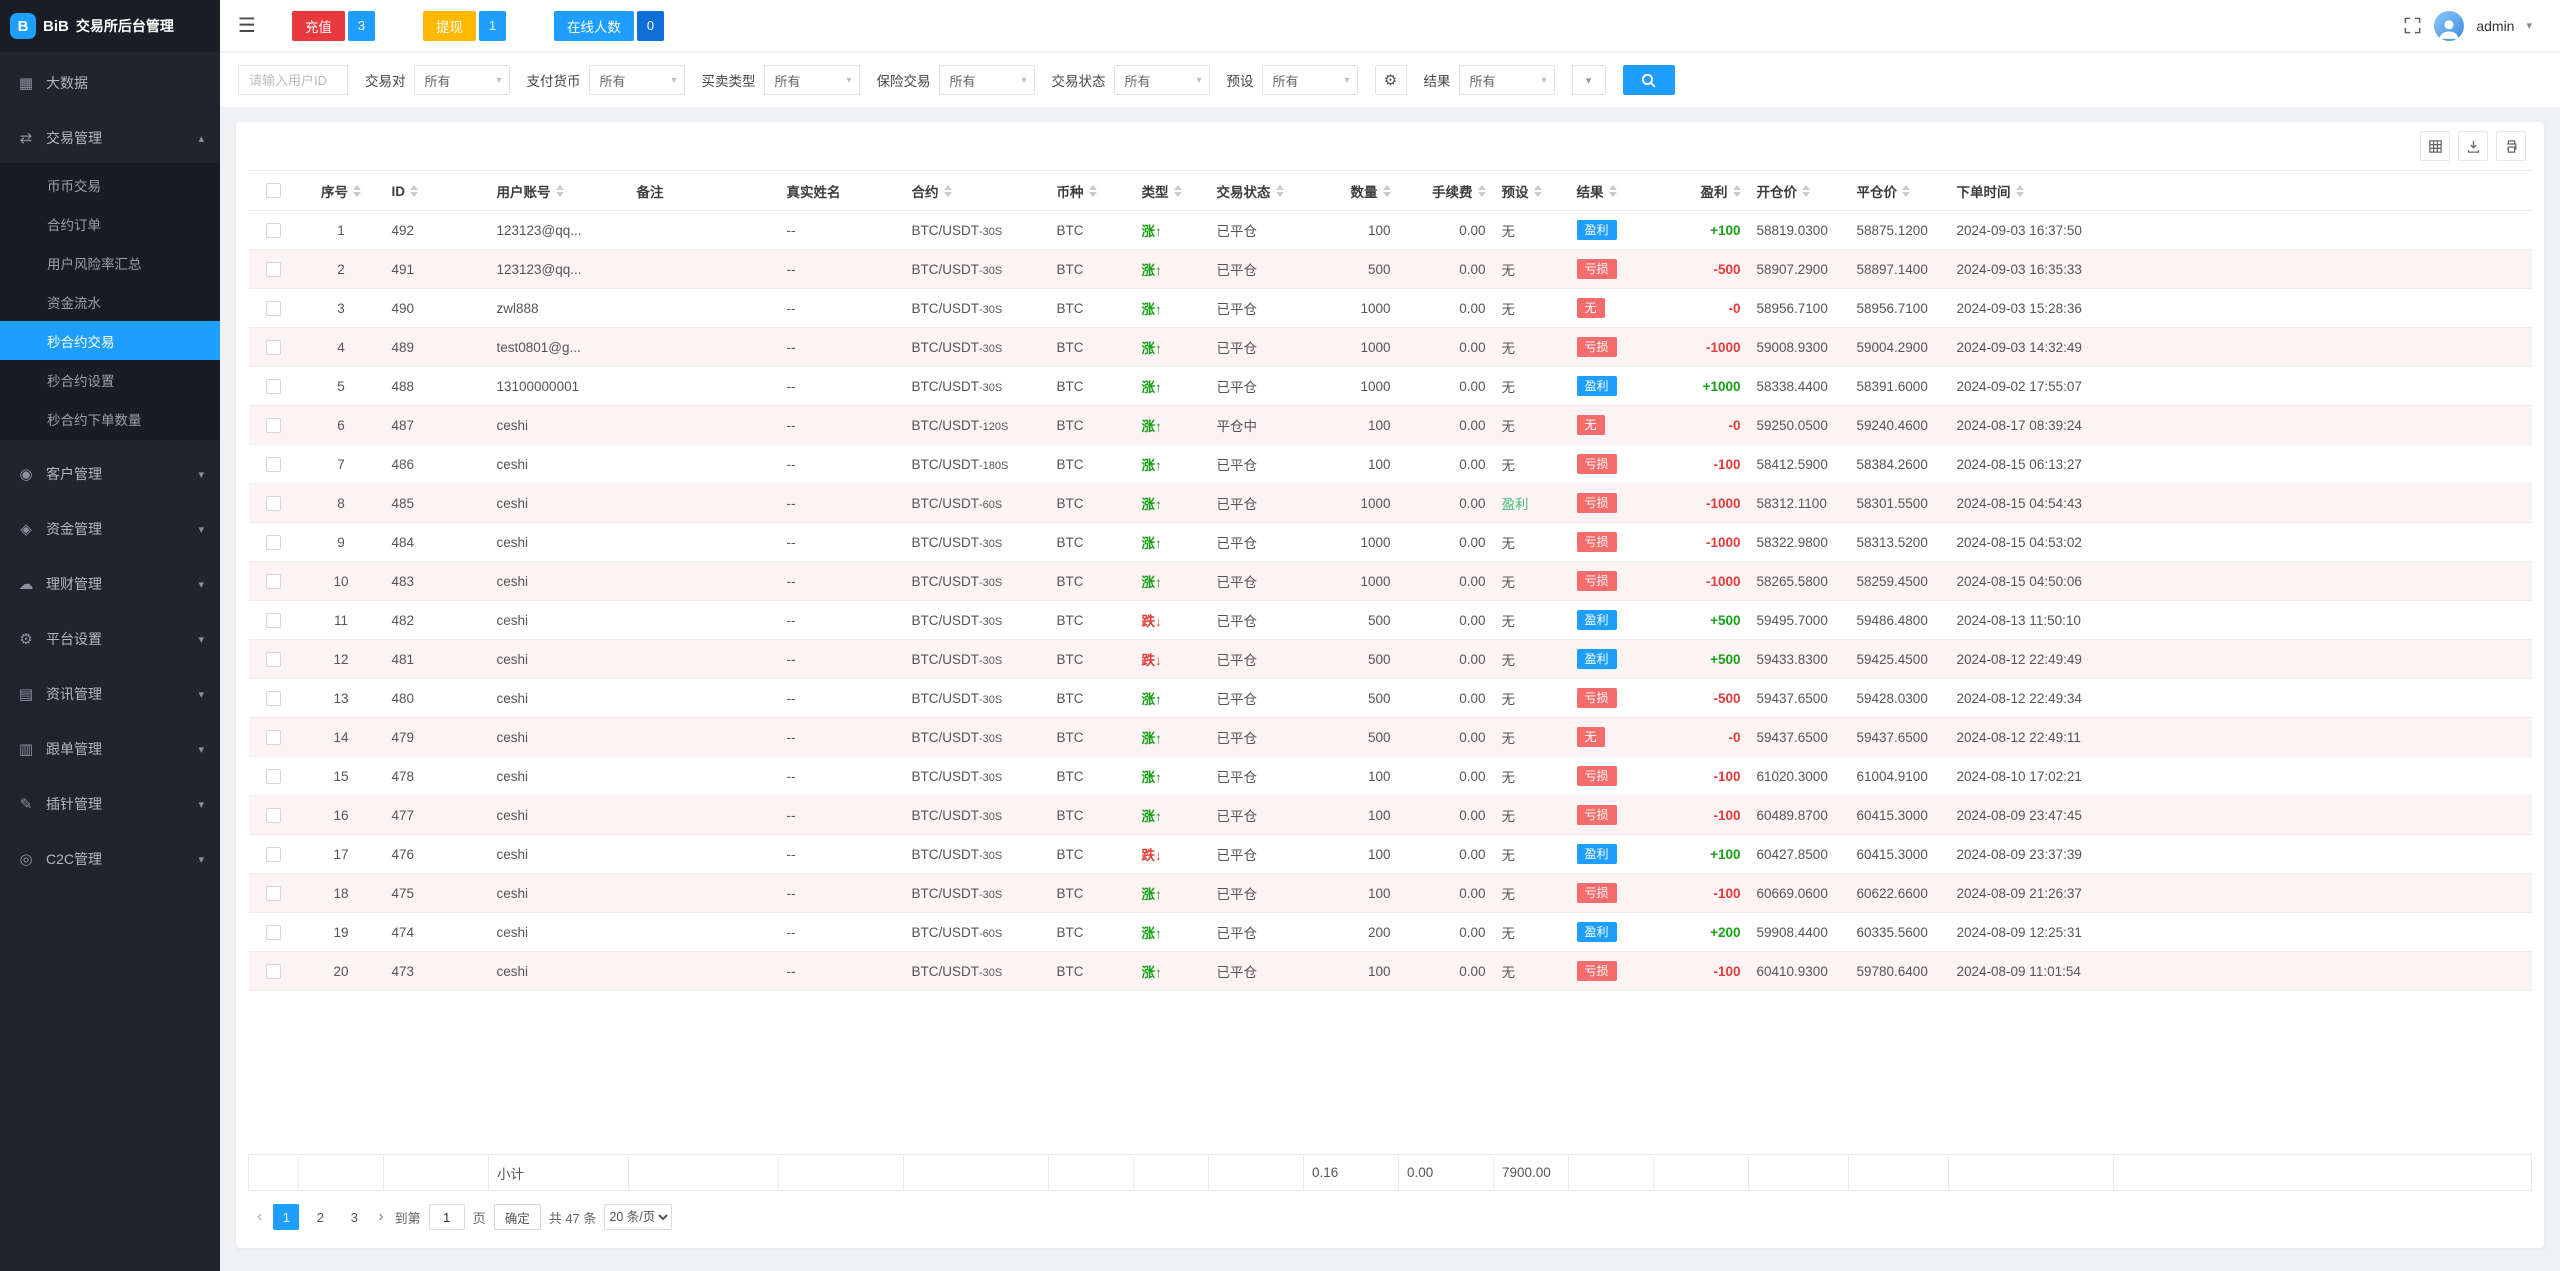 This screenshot has width=2560, height=1271. I want to click on cell-coin: BTC, so click(1091, 269).